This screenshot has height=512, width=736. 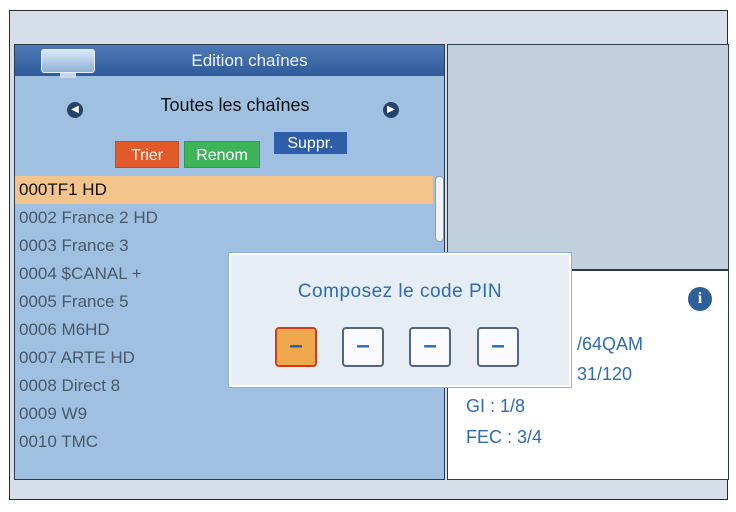 I want to click on title-bar: Edition chaînes, so click(x=229, y=61).